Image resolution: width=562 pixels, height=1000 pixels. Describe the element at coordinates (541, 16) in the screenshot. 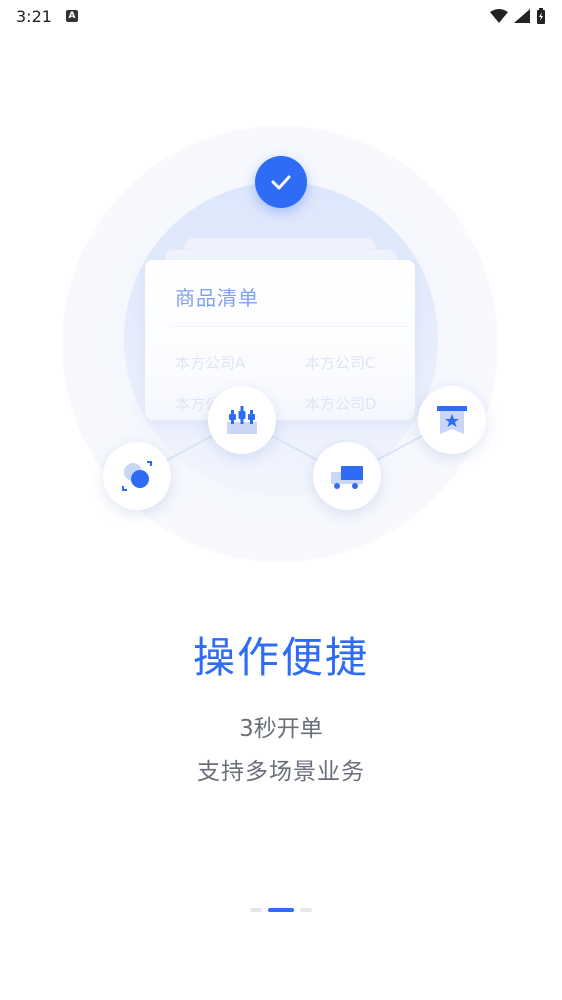

I see `battery-icon` at that location.